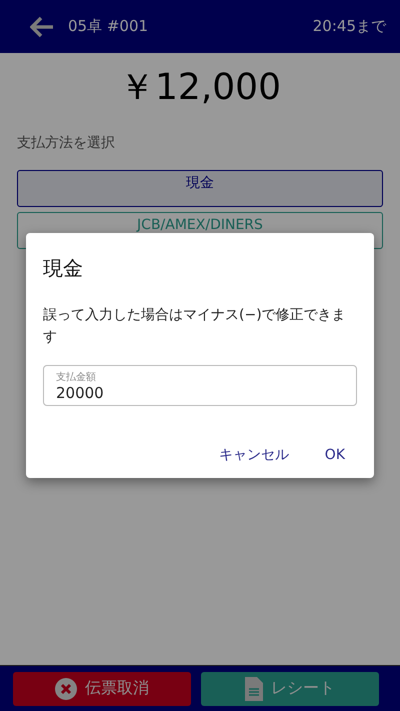  Describe the element at coordinates (66, 689) in the screenshot. I see `close-circle-icon` at that location.